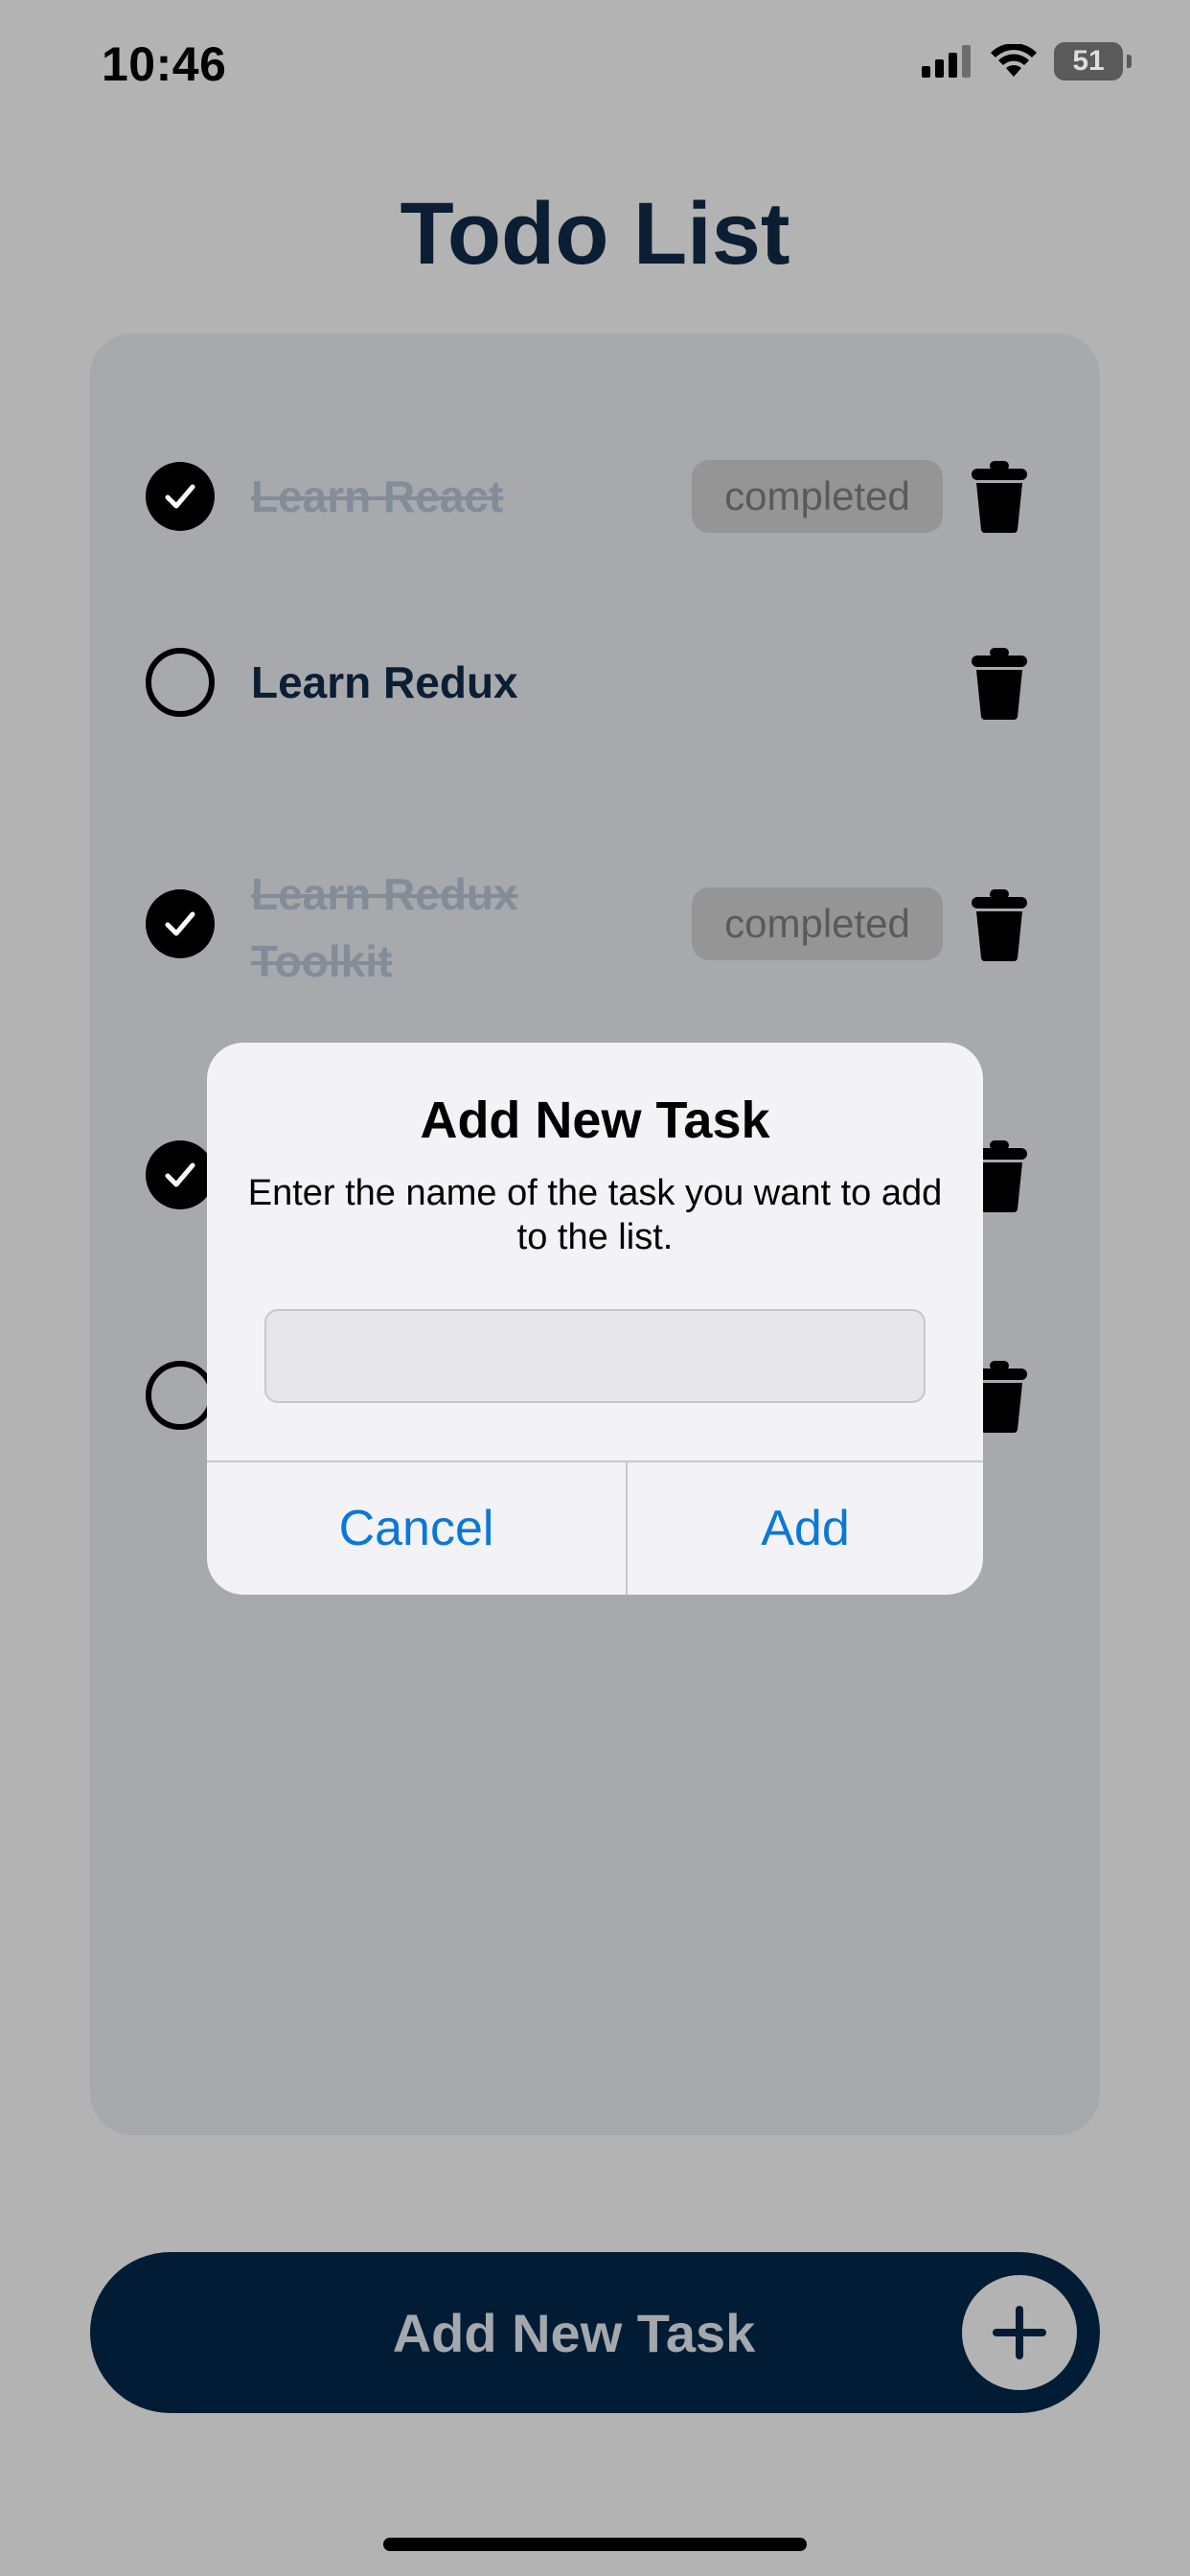 The image size is (1190, 2576). Describe the element at coordinates (595, 234) in the screenshot. I see `page-title: Todo List` at that location.